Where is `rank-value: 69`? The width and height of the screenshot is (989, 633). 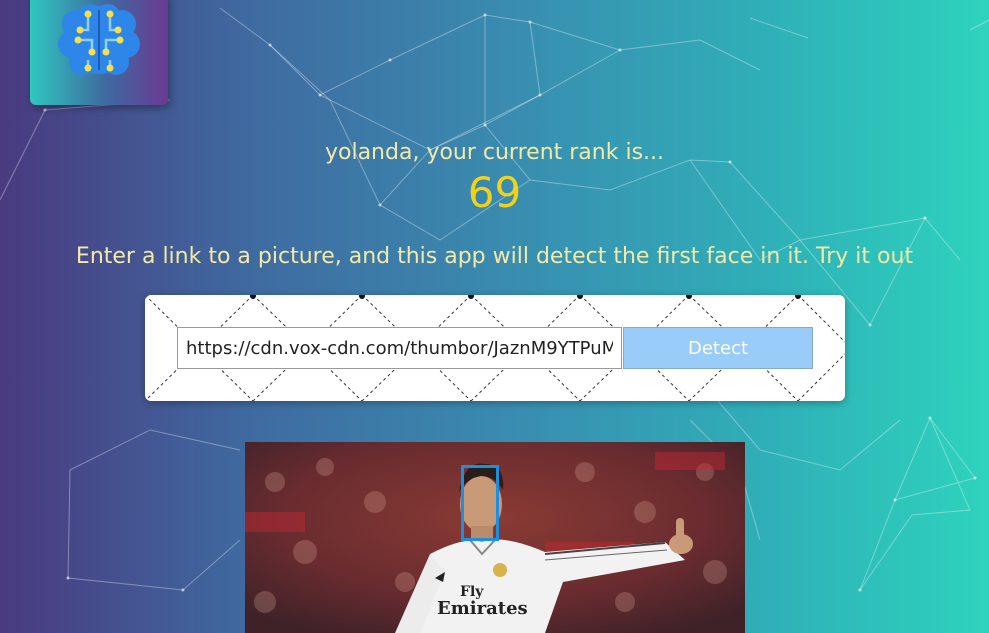 rank-value: 69 is located at coordinates (494, 192).